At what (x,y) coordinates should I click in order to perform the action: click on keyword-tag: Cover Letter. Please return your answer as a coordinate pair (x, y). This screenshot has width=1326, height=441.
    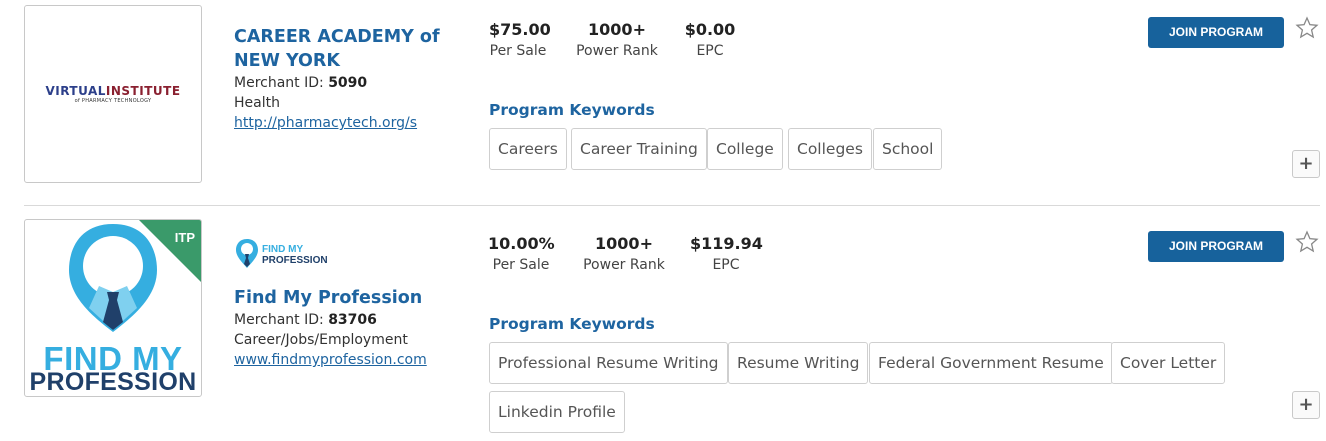
    Looking at the image, I should click on (1168, 363).